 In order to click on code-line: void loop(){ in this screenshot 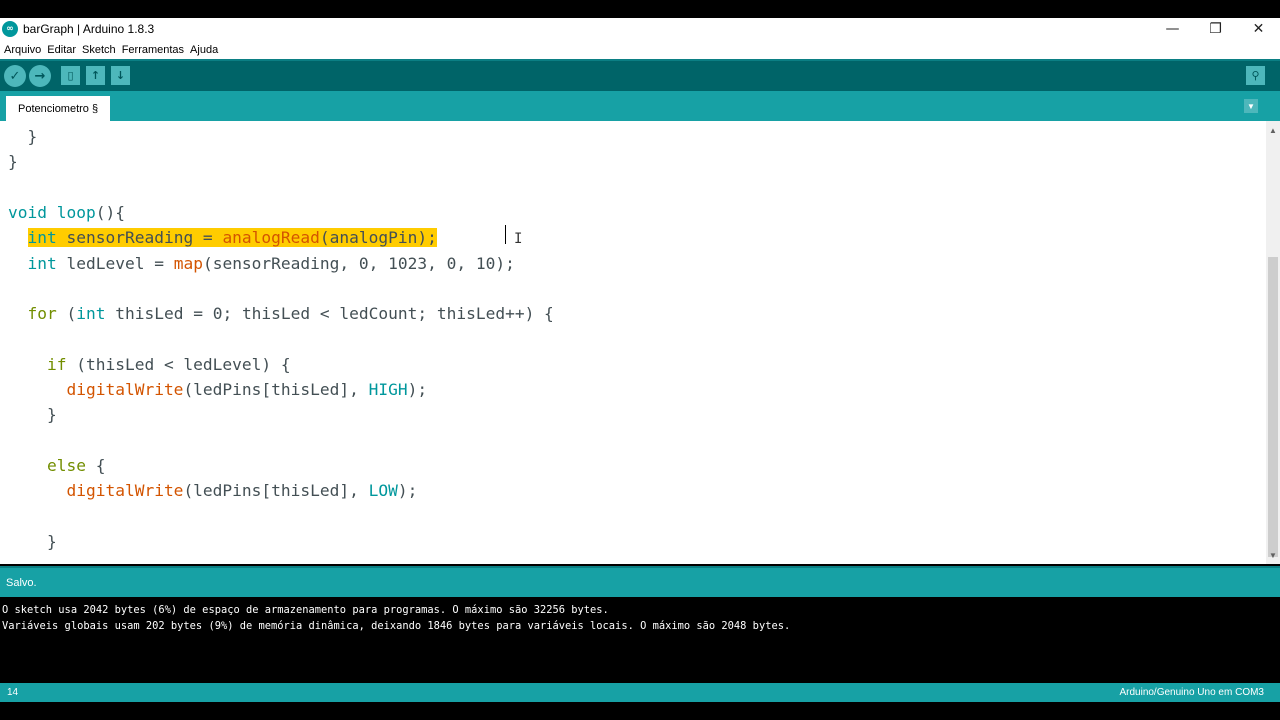, I will do `click(66, 213)`.